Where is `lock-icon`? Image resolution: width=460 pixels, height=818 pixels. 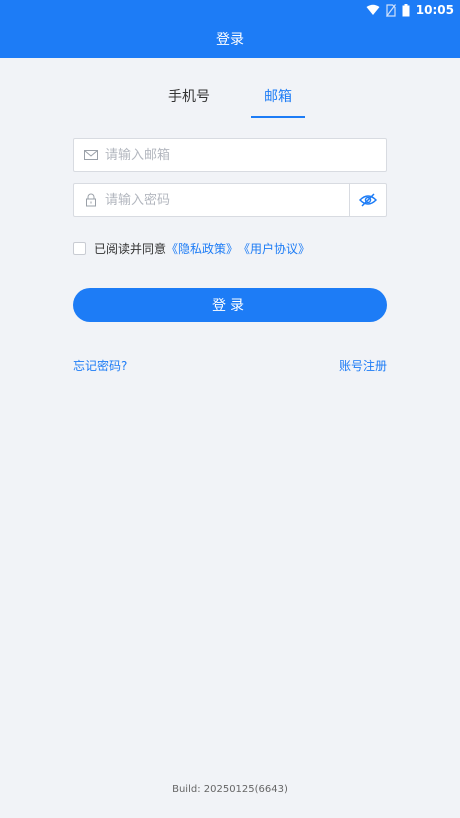
lock-icon is located at coordinates (91, 200).